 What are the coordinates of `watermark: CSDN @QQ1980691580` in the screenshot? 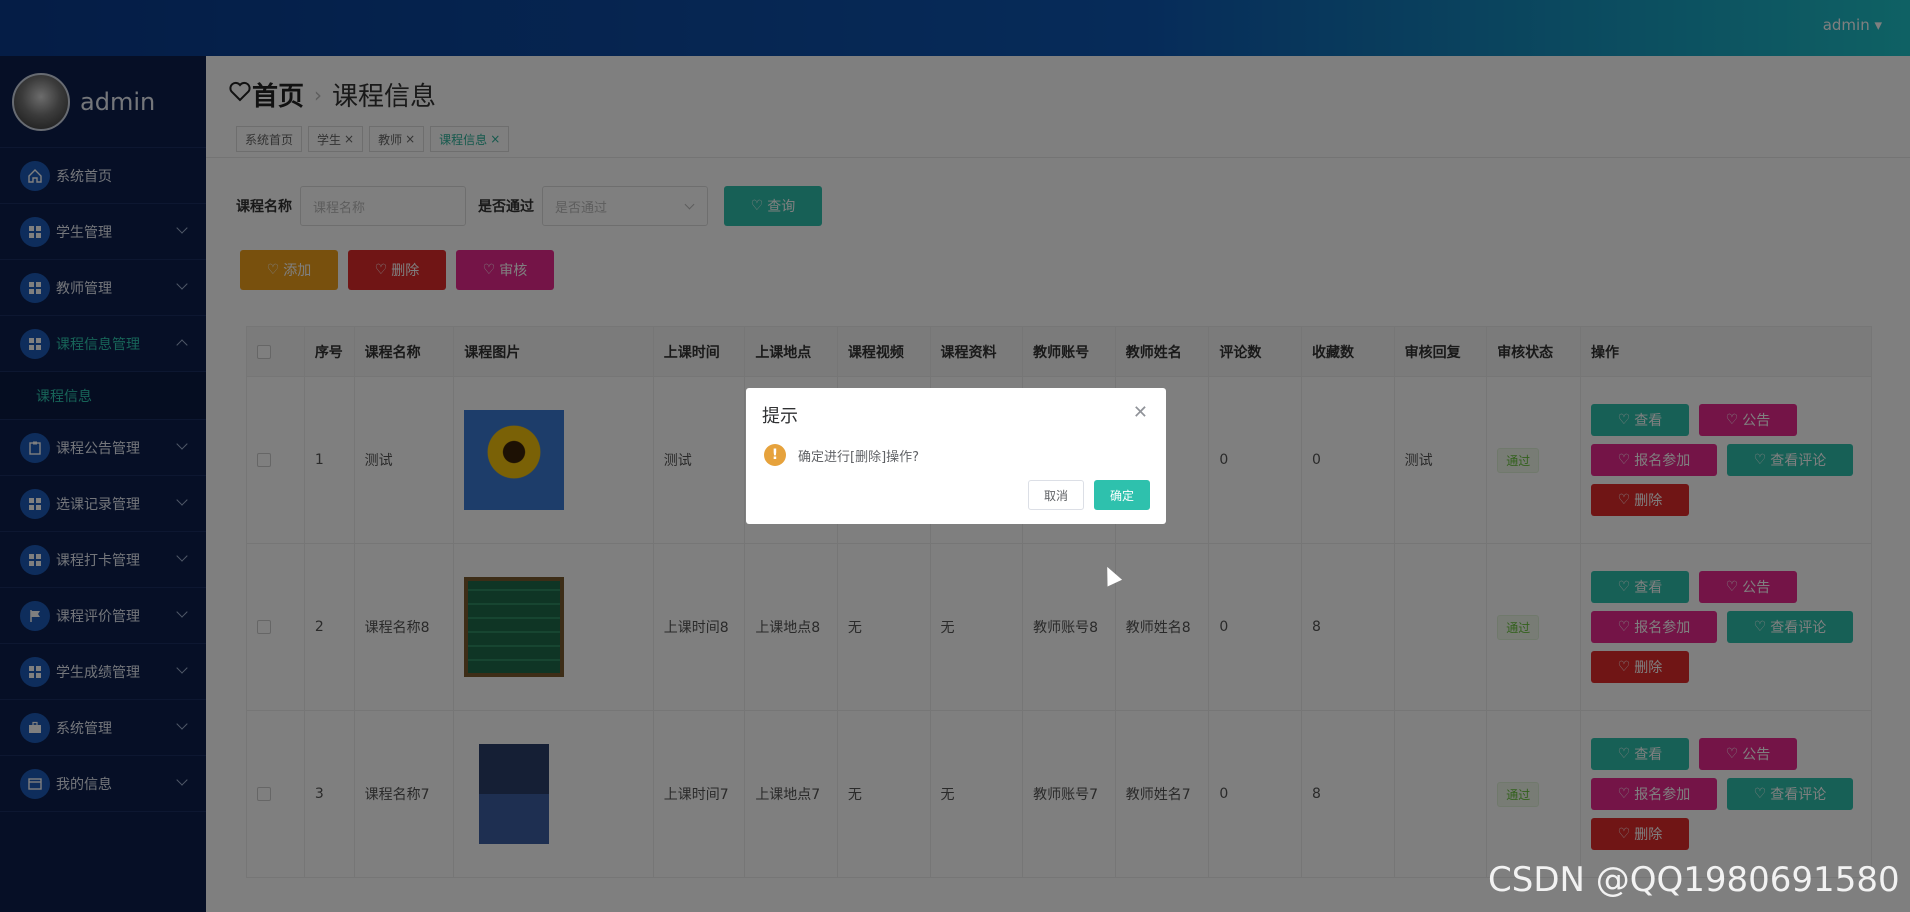 It's located at (1694, 880).